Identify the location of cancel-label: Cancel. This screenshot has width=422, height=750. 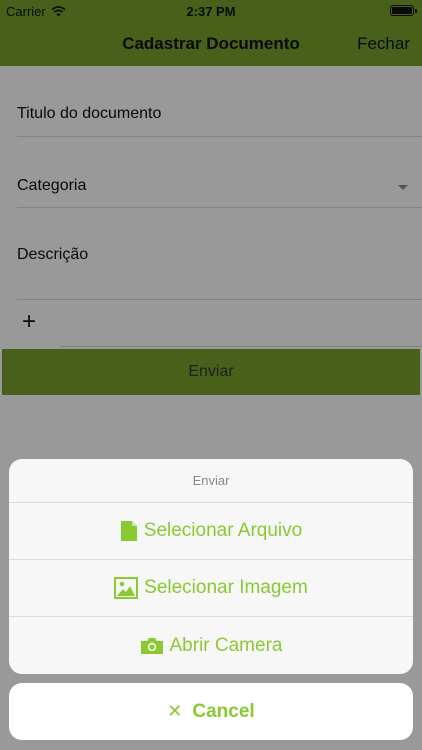
(223, 711).